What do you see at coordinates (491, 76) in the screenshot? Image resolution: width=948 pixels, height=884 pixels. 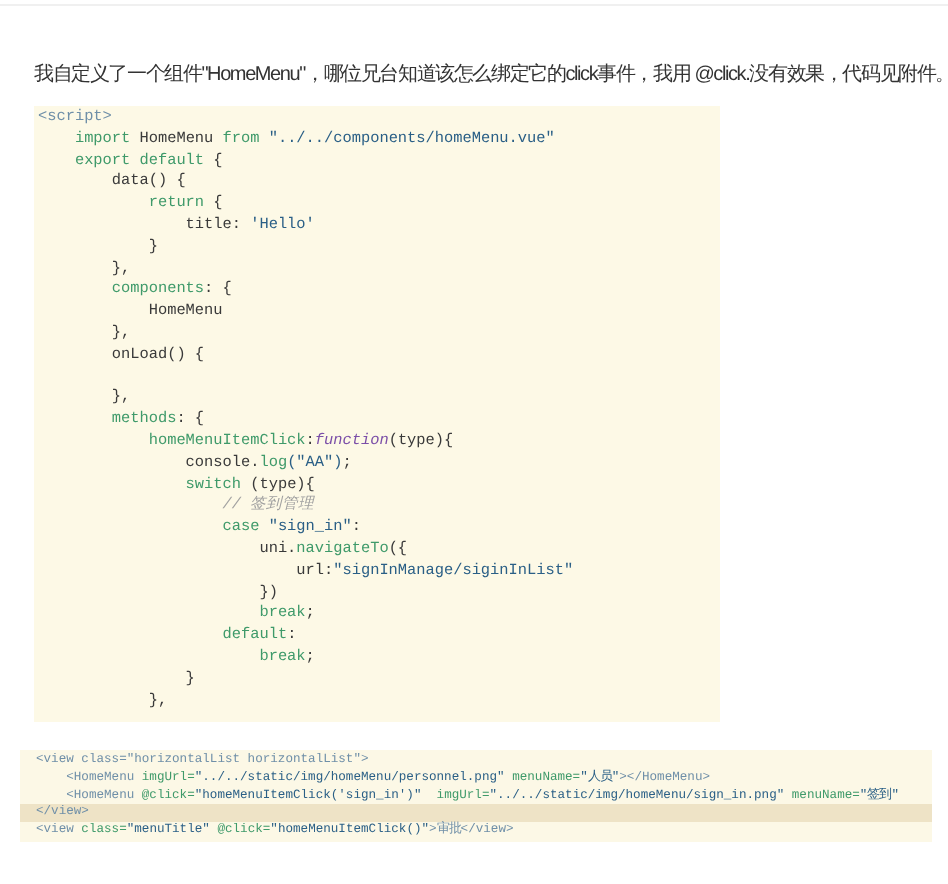 I see `question-text: 我自定义了一个组件"HomeMenu"，哪位兄台知道该怎么绑定它的click事件，我用 @click.没有效果，代码见附件。` at bounding box center [491, 76].